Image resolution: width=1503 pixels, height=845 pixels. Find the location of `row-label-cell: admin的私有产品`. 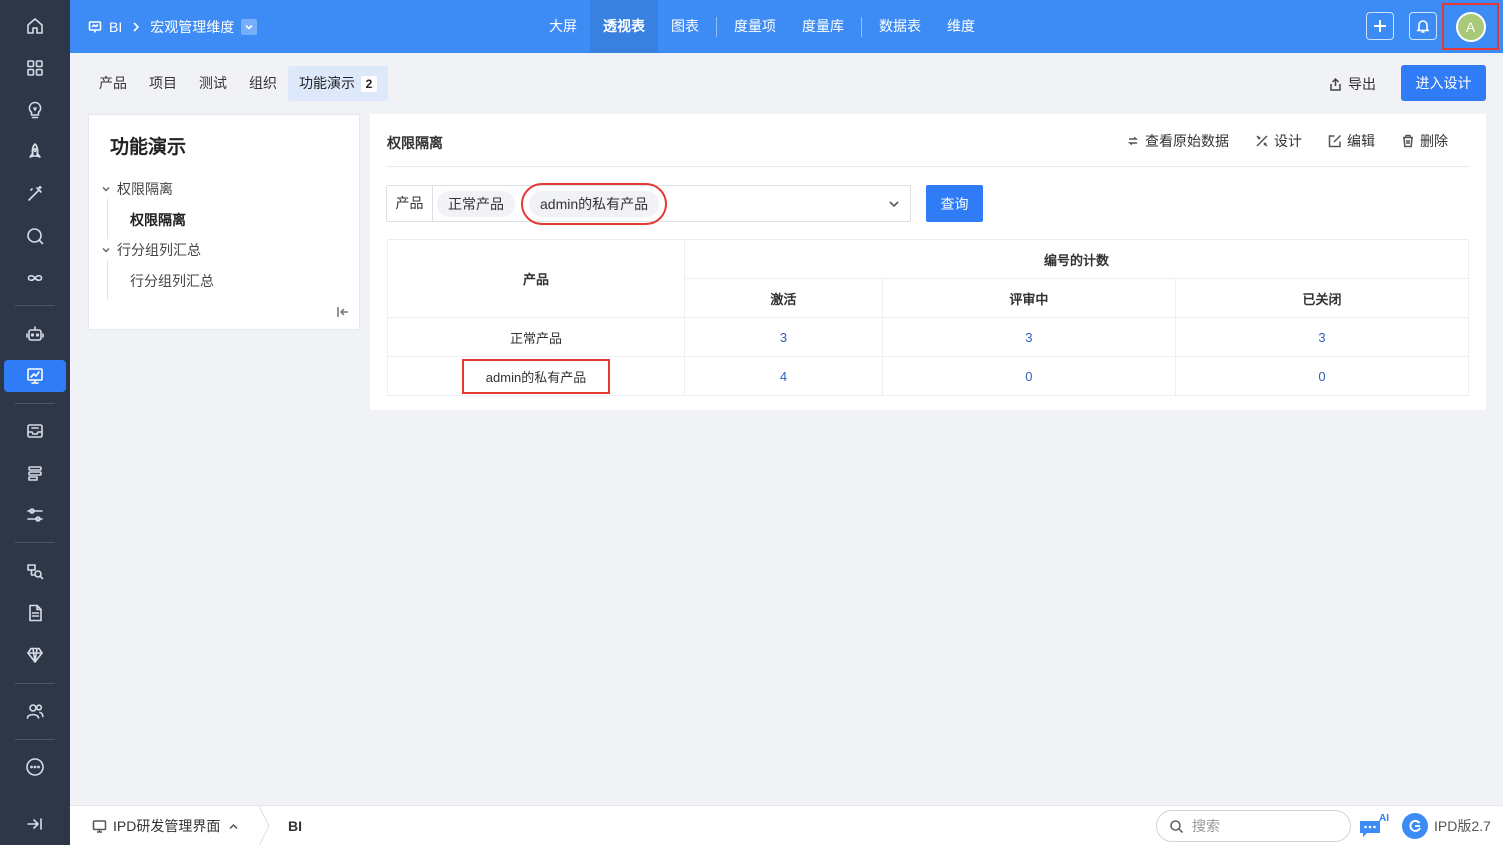

row-label-cell: admin的私有产品 is located at coordinates (536, 376).